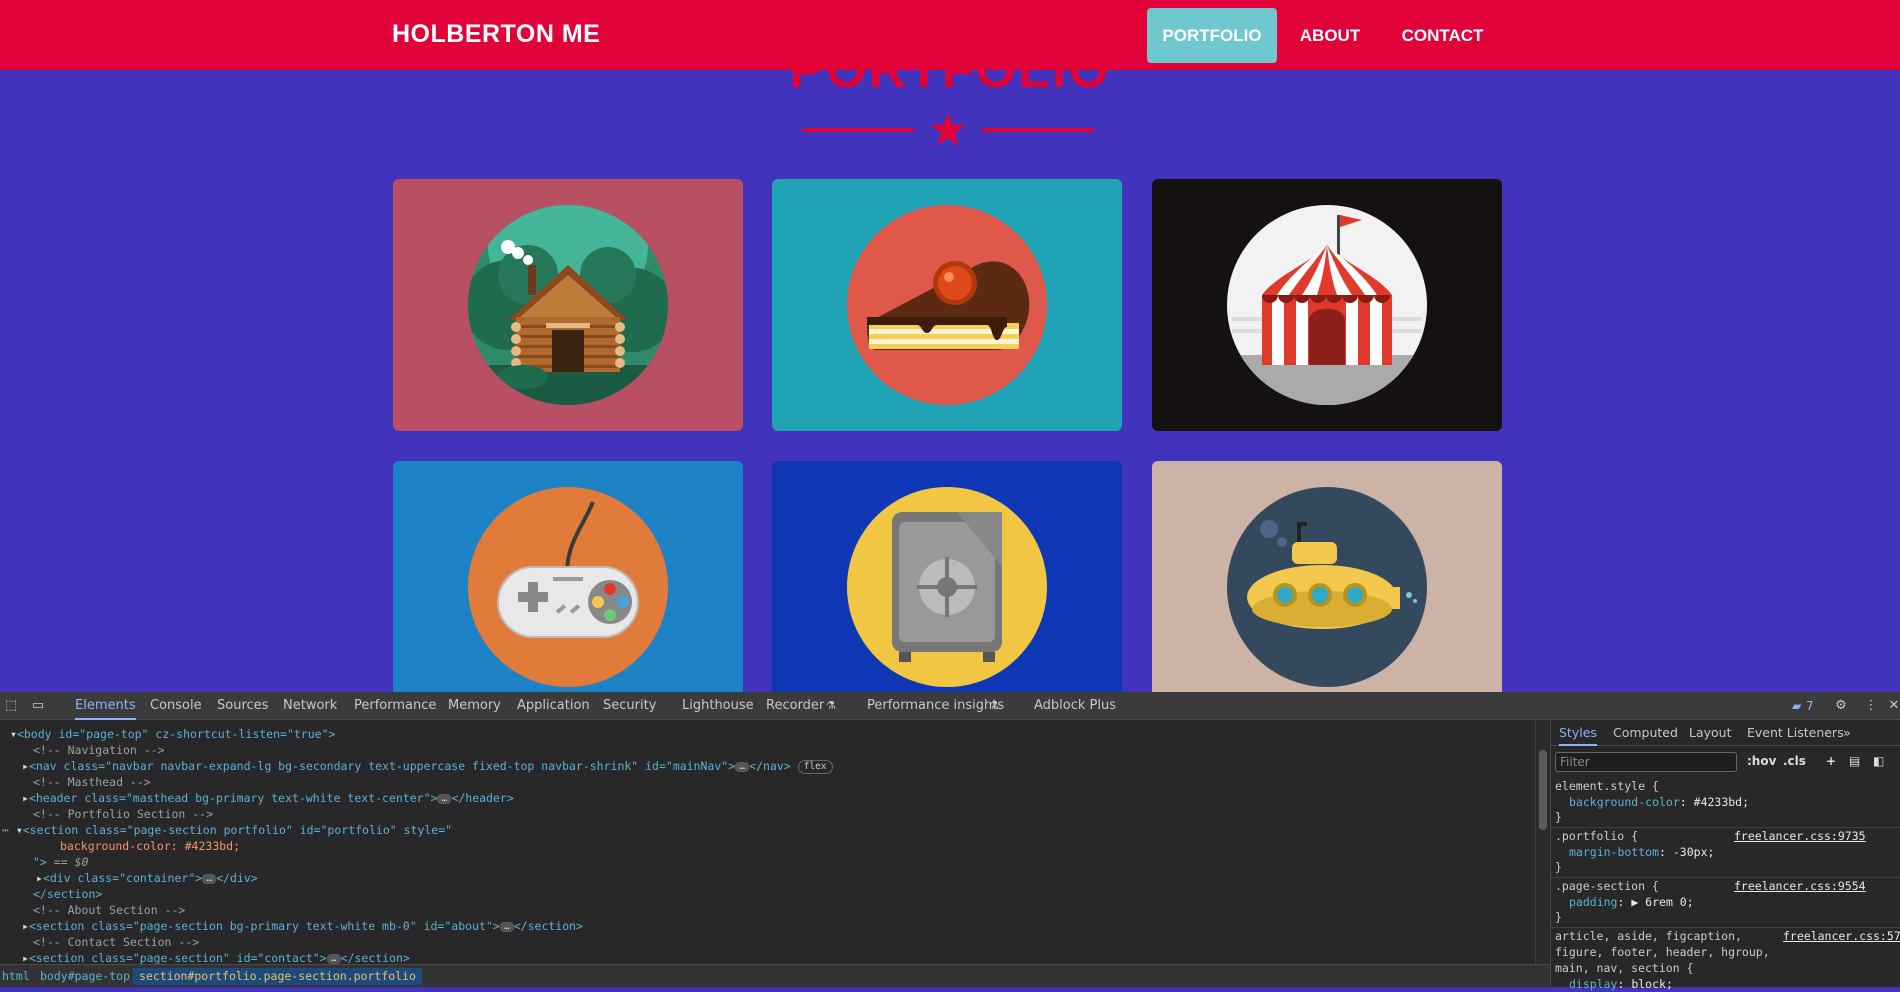  Describe the element at coordinates (1212, 35) in the screenshot. I see `nav-link-portfolio: PORTFOLIO` at that location.